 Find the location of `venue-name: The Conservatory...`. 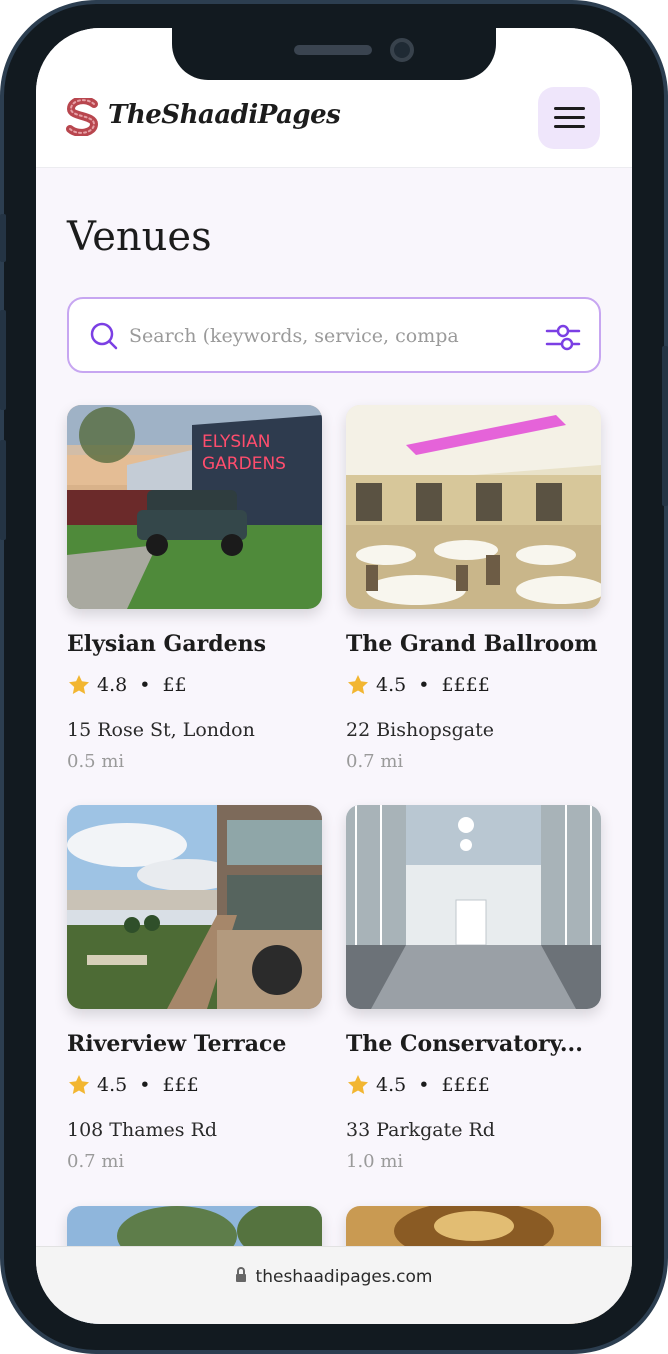

venue-name: The Conservatory... is located at coordinates (473, 1044).